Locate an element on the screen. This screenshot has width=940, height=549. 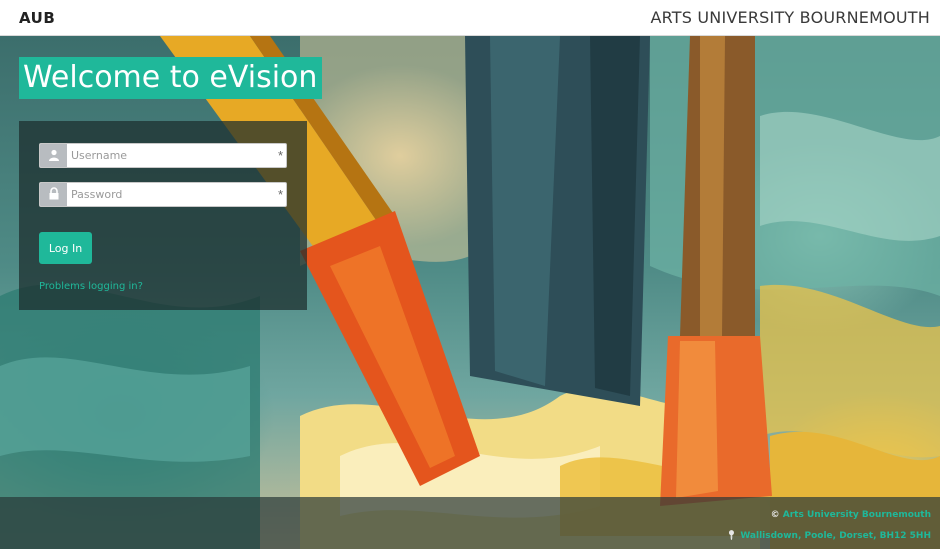
problems-logging-in-link: Problems logging in? is located at coordinates (91, 286).